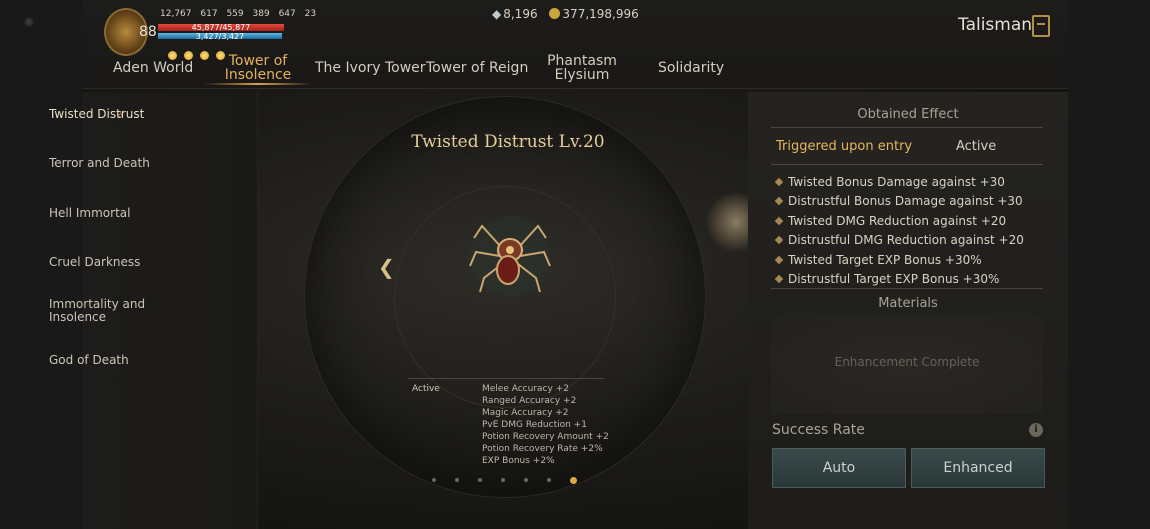 The image size is (1150, 529). Describe the element at coordinates (906, 240) in the screenshot. I see `effect-text: Distrustful DMG Reduction against +20` at that location.